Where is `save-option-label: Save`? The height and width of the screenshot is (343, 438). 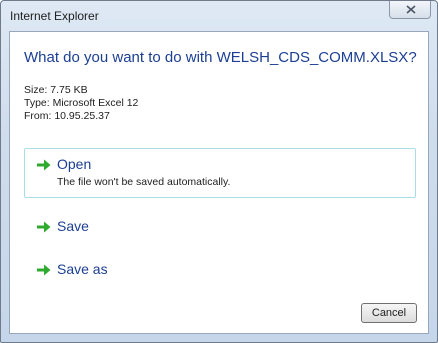 save-option-label: Save is located at coordinates (73, 226).